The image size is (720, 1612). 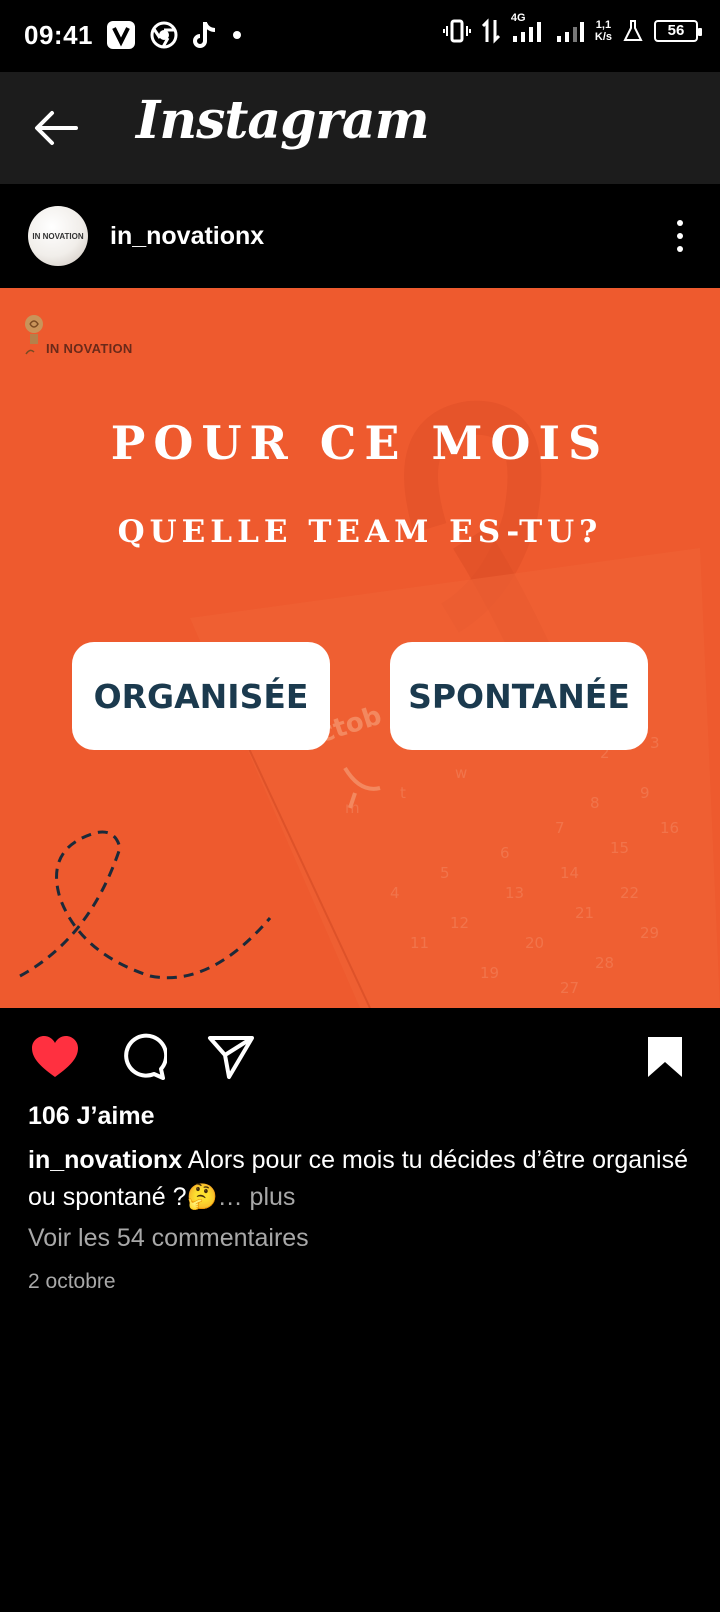 I want to click on status-time: 09:41, so click(x=58, y=35).